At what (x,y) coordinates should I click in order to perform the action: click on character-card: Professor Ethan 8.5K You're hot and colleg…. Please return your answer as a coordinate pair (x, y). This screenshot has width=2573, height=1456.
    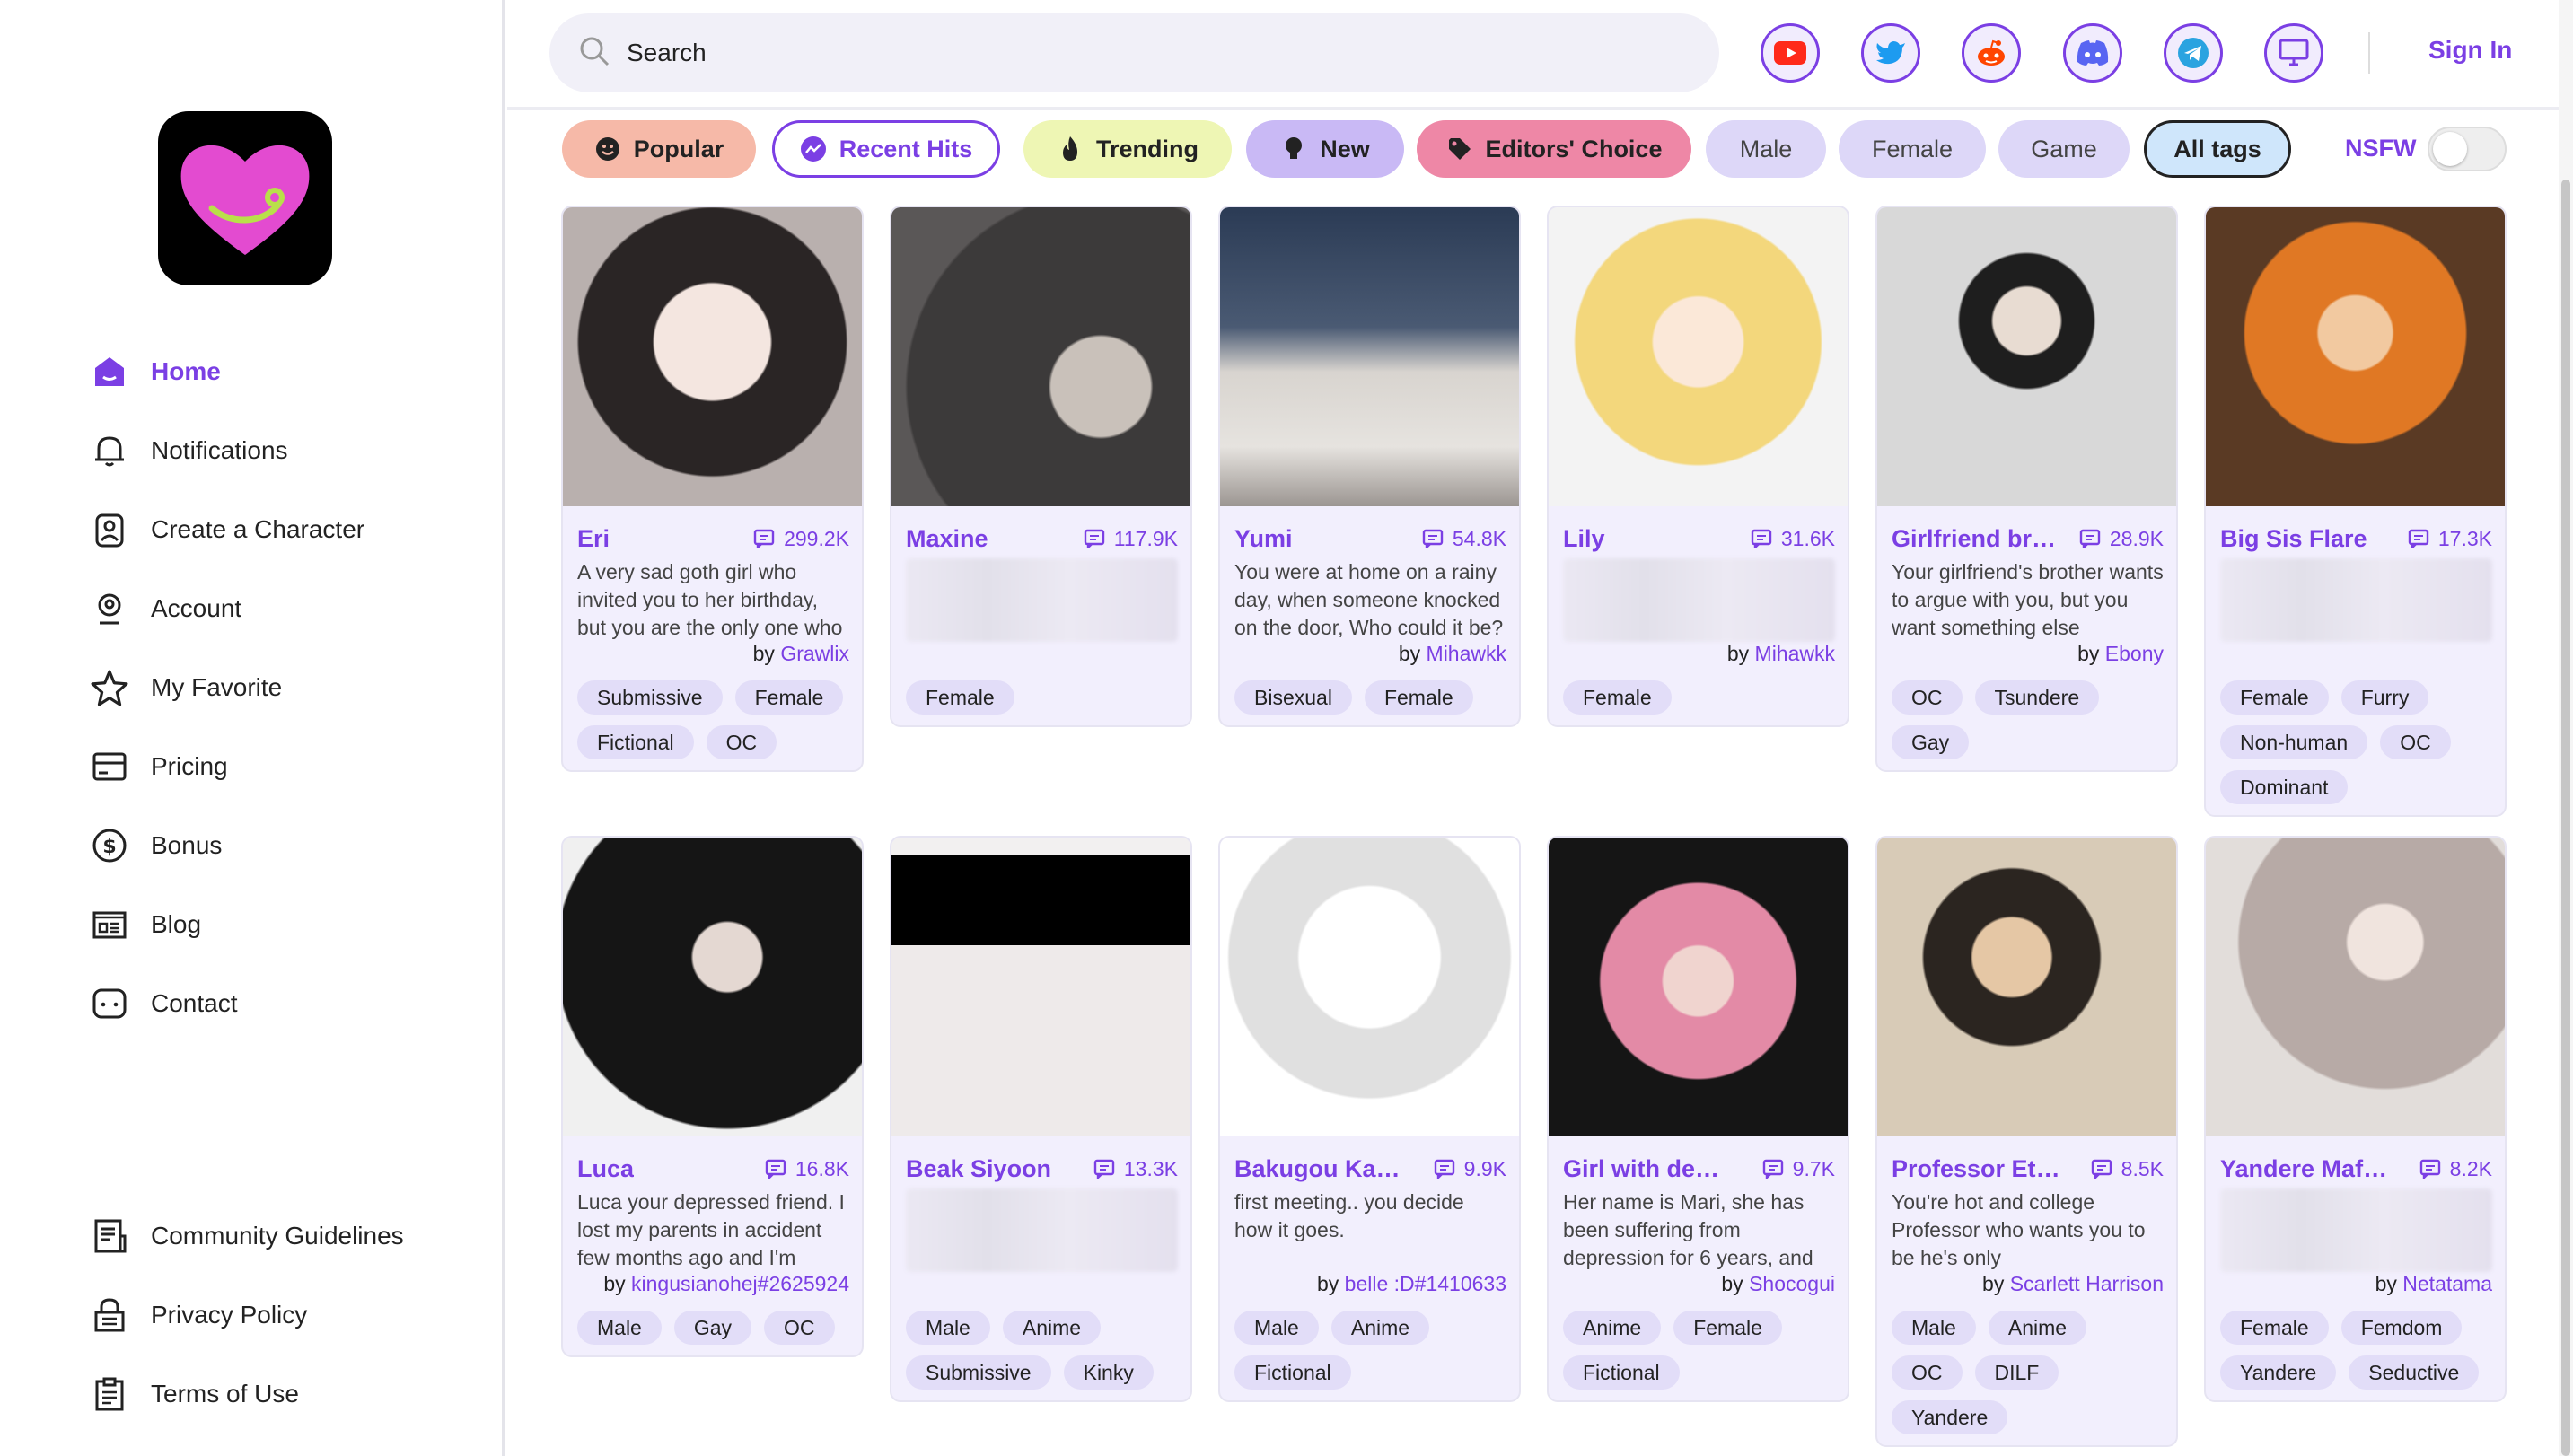
    Looking at the image, I should click on (2027, 1141).